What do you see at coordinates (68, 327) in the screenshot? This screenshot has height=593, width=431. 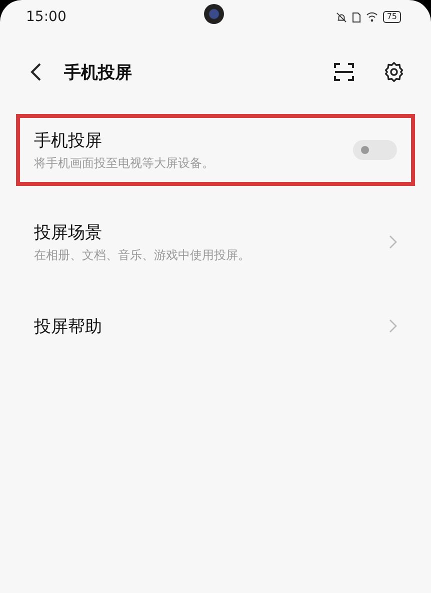 I see `setting-title: 投屏帮助` at bounding box center [68, 327].